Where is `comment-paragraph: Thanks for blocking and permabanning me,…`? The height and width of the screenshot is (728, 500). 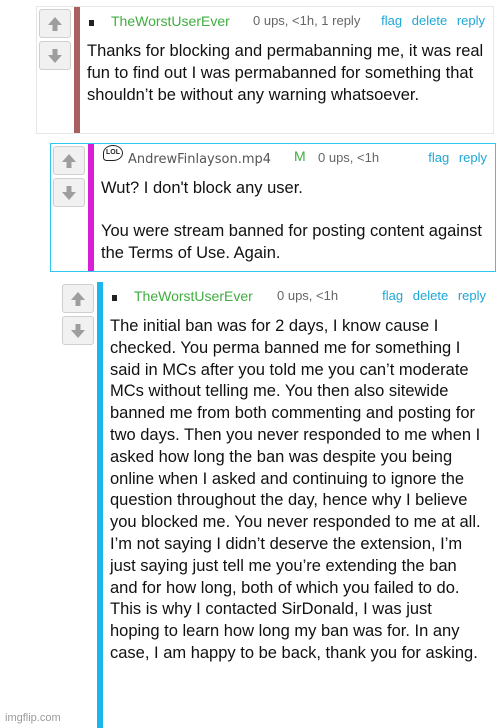
comment-paragraph: Thanks for blocking and permabanning me,… is located at coordinates (285, 73).